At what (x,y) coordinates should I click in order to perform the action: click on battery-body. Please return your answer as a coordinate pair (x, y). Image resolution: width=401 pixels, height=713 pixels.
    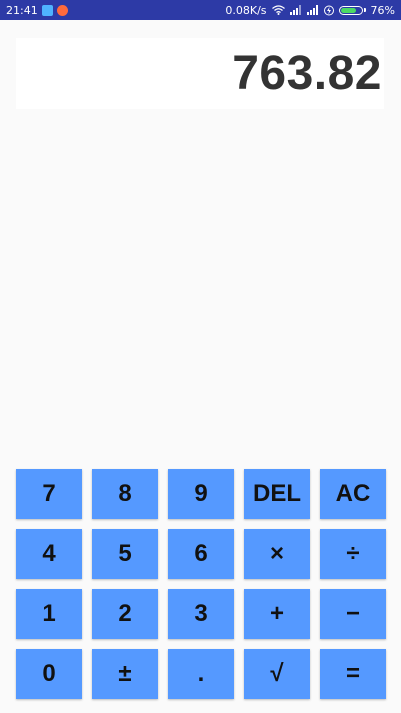
    Looking at the image, I should click on (350, 10).